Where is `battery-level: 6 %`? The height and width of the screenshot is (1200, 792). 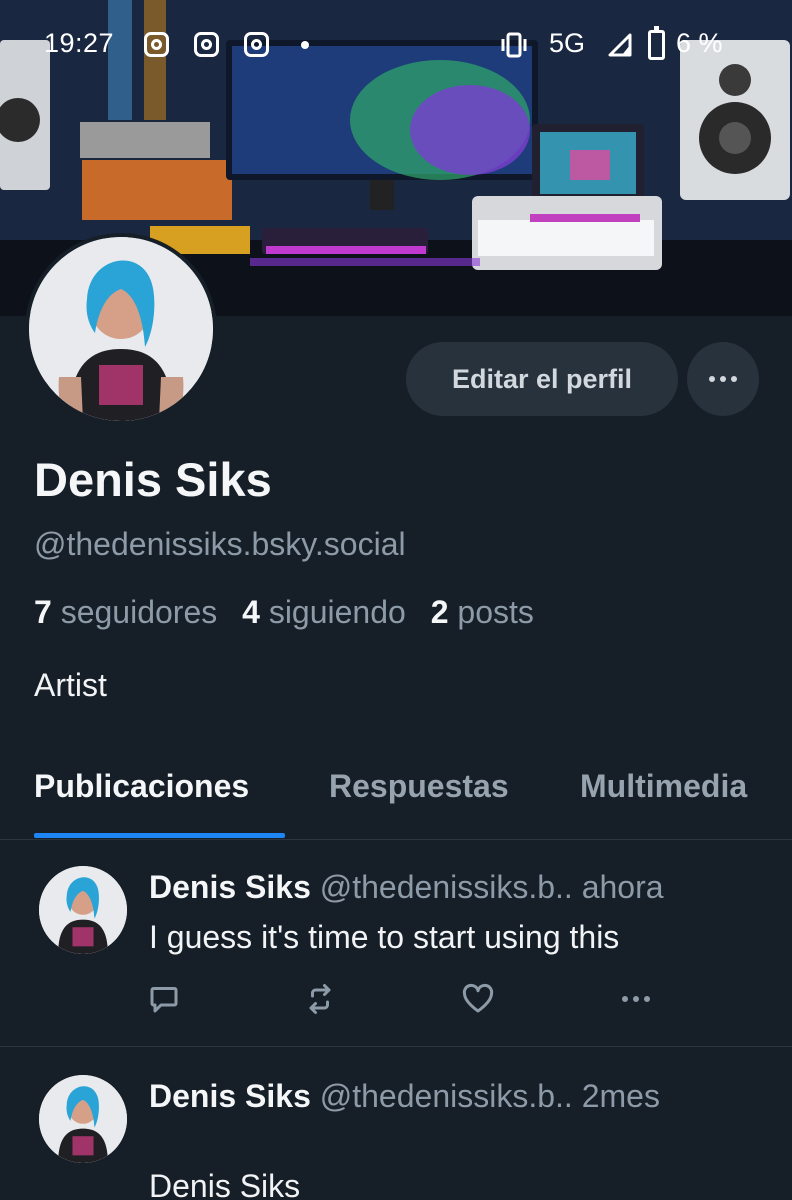 battery-level: 6 % is located at coordinates (699, 43).